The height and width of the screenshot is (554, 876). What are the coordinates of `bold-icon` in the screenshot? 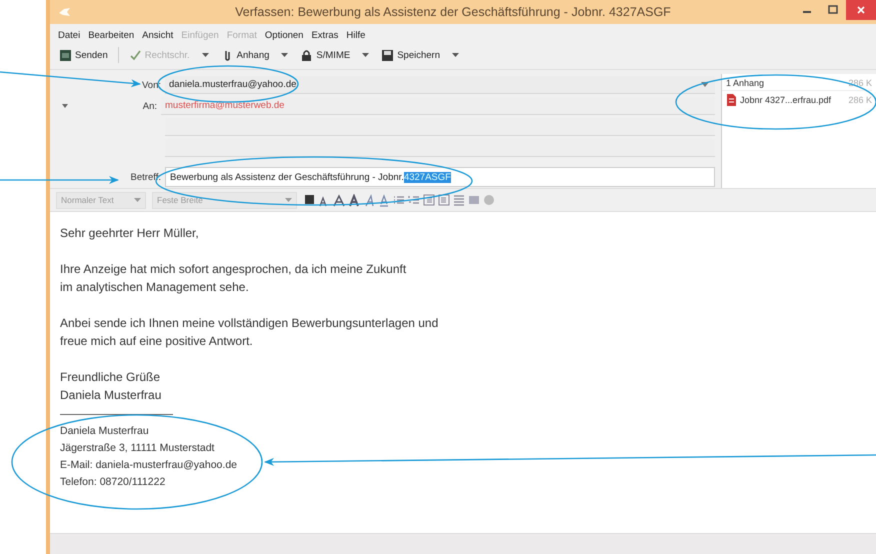 It's located at (354, 200).